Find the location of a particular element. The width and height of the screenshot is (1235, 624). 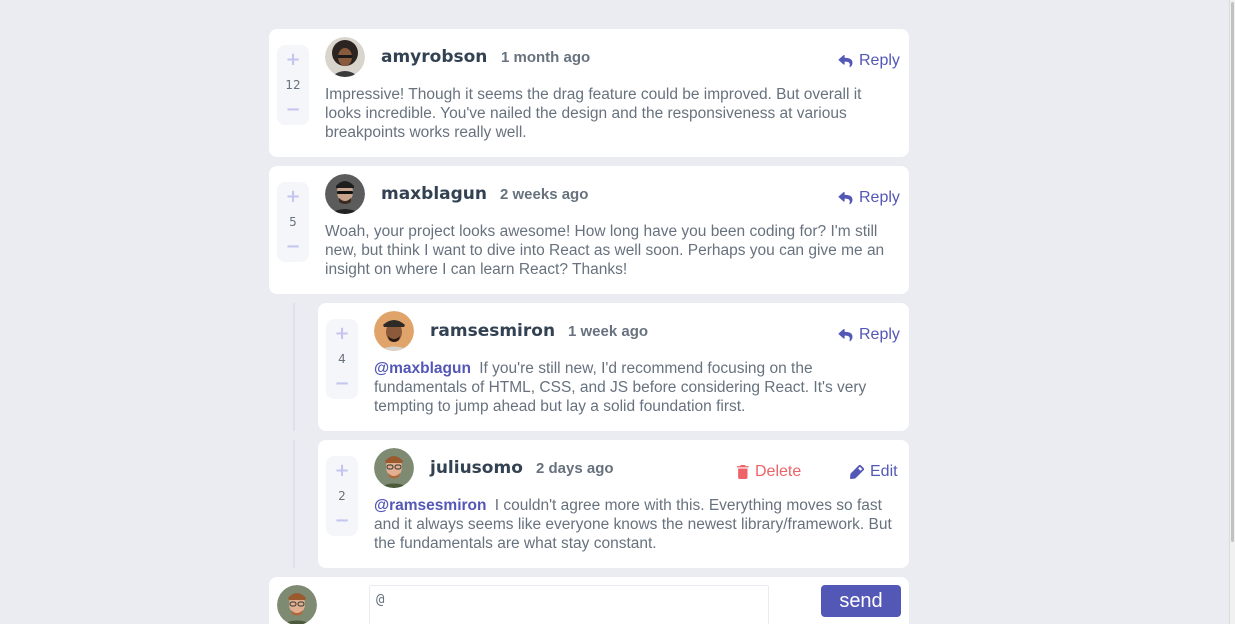

vote-score: 12 is located at coordinates (293, 85).